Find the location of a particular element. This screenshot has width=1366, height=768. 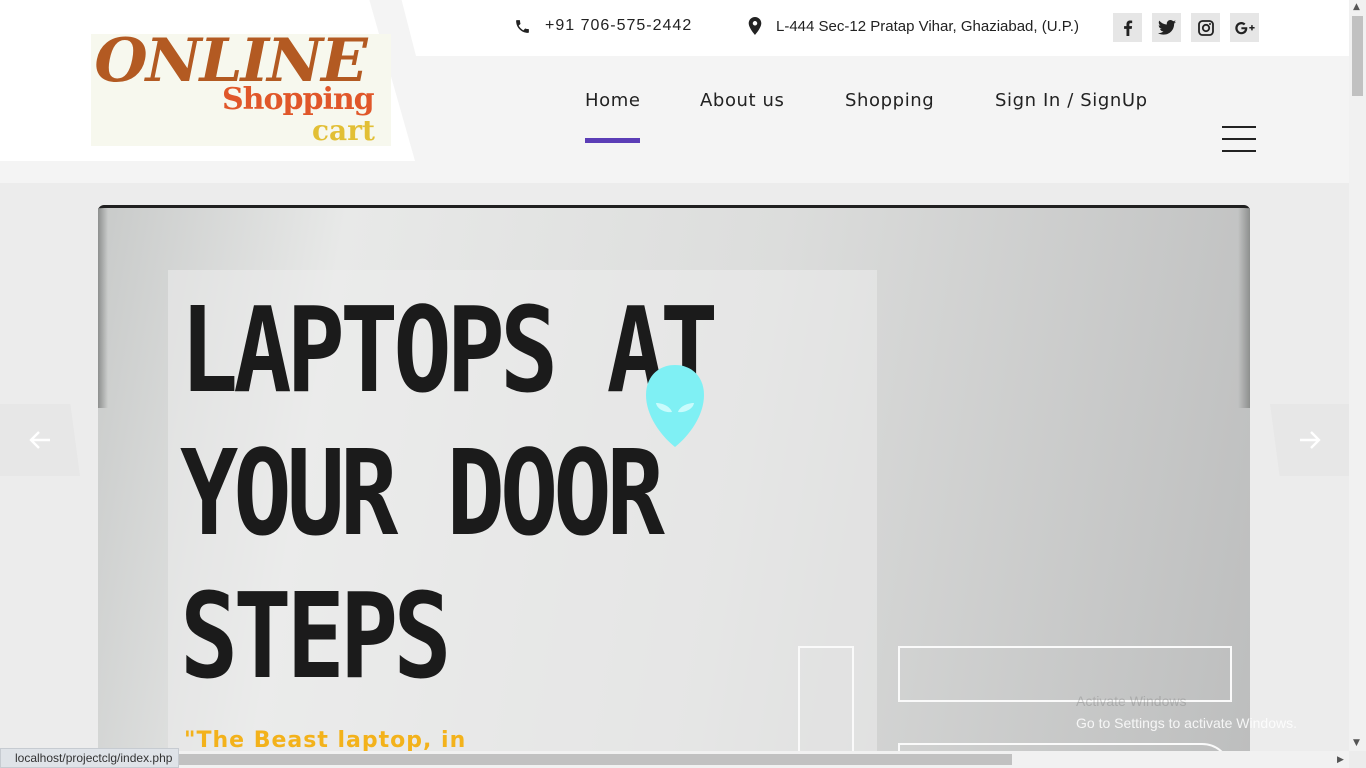

logo-shopping-text: Shopping is located at coordinates (298, 99).